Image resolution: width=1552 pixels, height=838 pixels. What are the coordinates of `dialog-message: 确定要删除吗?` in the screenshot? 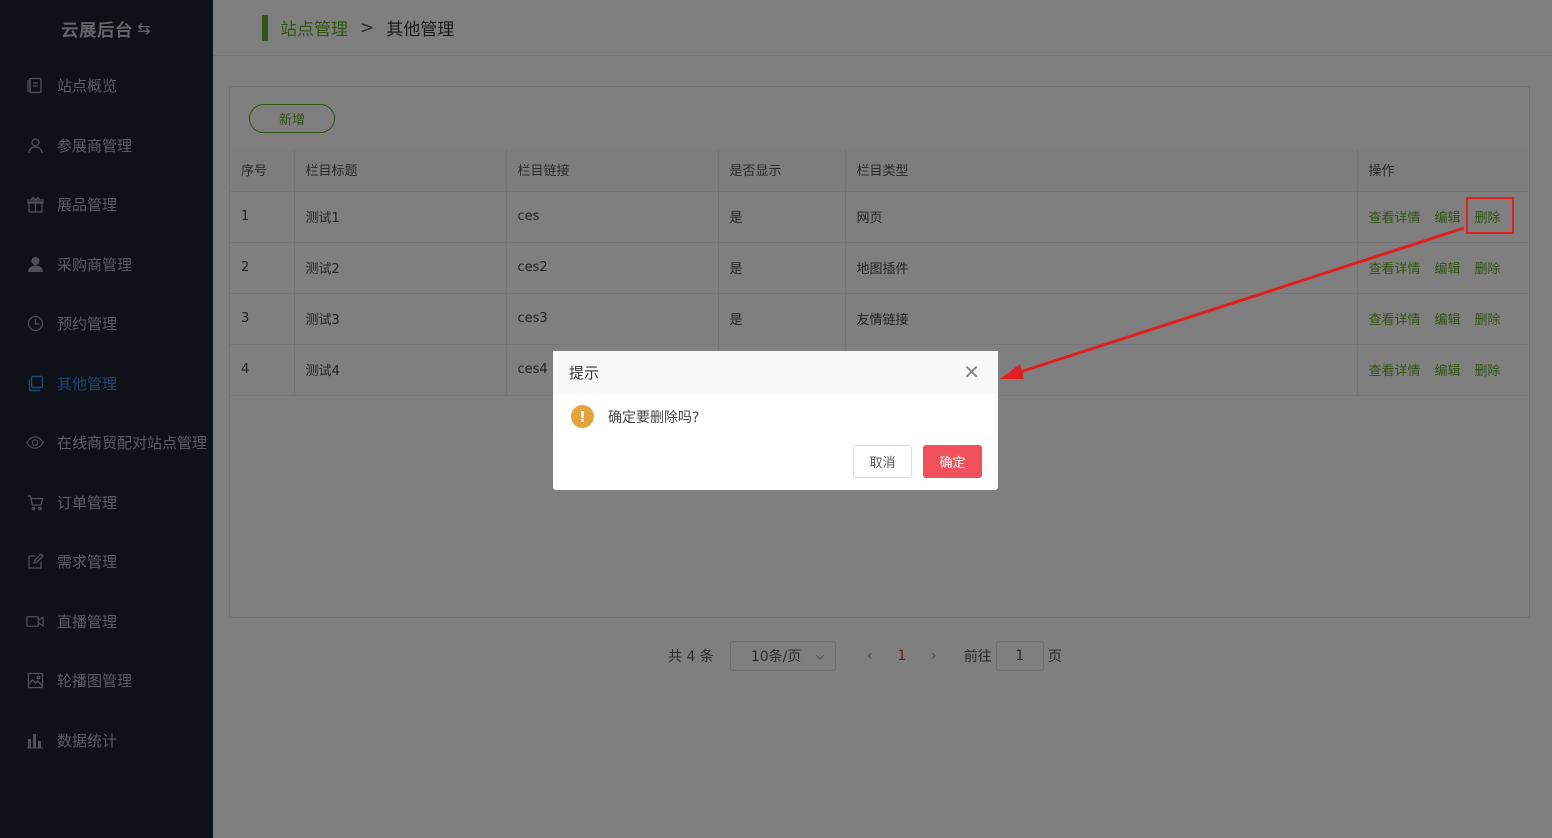 It's located at (654, 417).